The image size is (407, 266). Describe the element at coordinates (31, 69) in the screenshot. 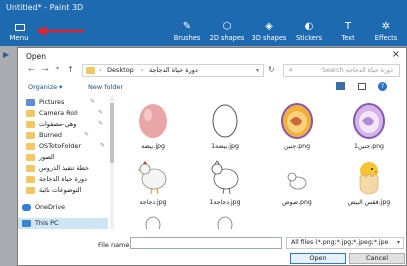

I see `back-arrow-icon: ←` at that location.